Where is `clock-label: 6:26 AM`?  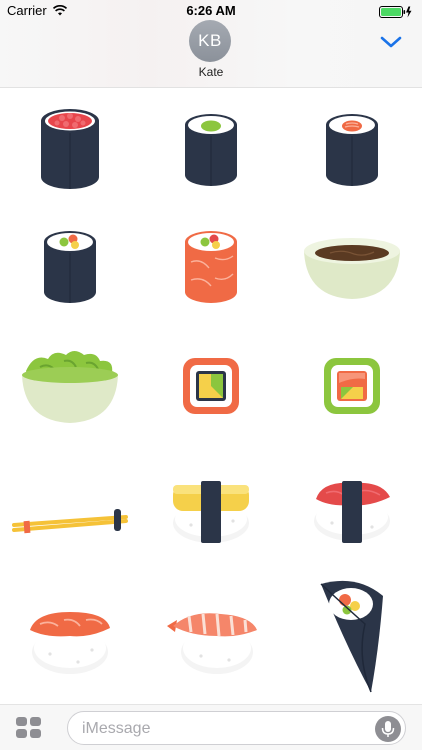
clock-label: 6:26 AM is located at coordinates (211, 10).